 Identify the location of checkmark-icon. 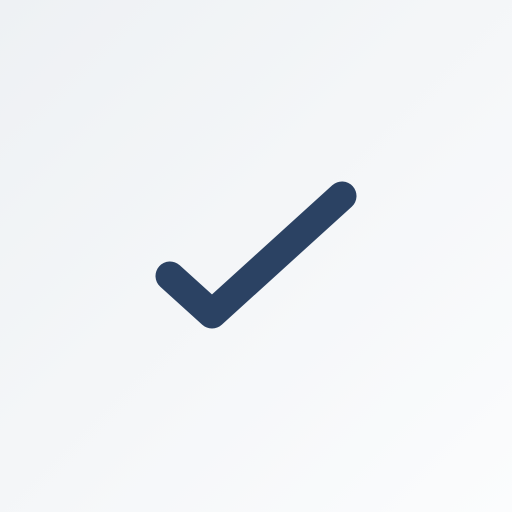
(256, 255).